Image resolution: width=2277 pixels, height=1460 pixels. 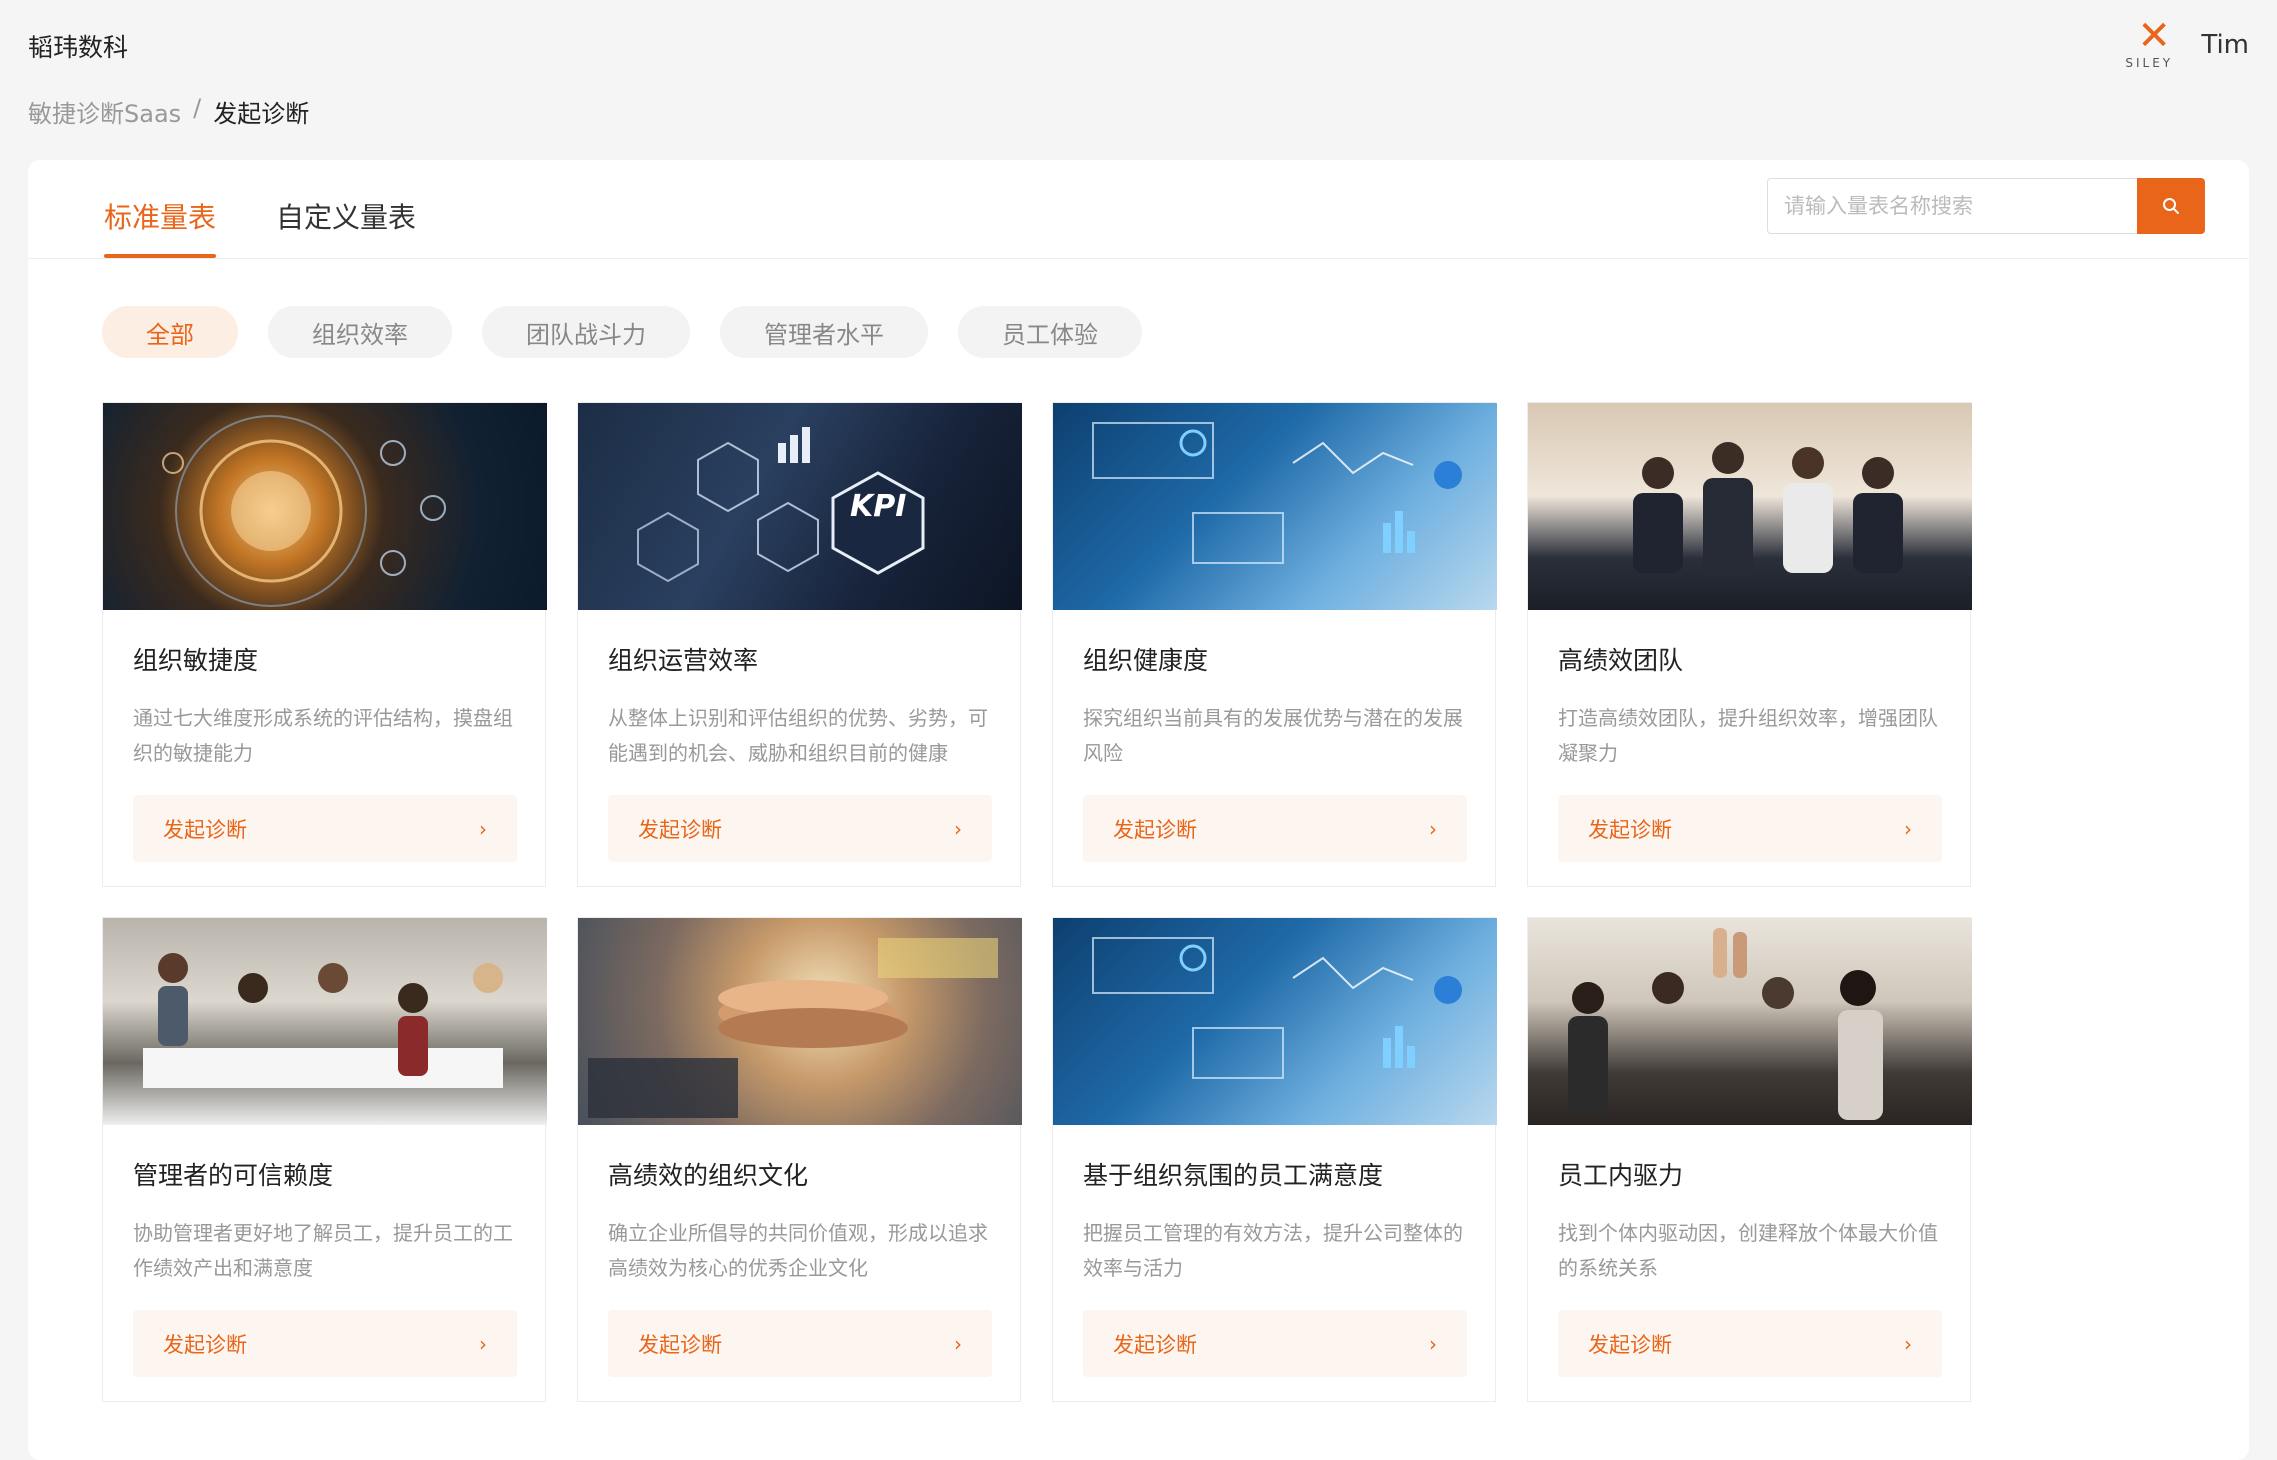 I want to click on card-title: 管理者的可信赖度, so click(x=233, y=1175).